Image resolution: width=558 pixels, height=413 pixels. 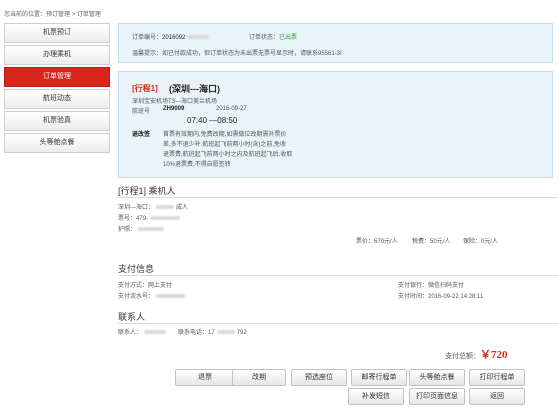 I want to click on refund-rules-label: 退改签, so click(x=141, y=135).